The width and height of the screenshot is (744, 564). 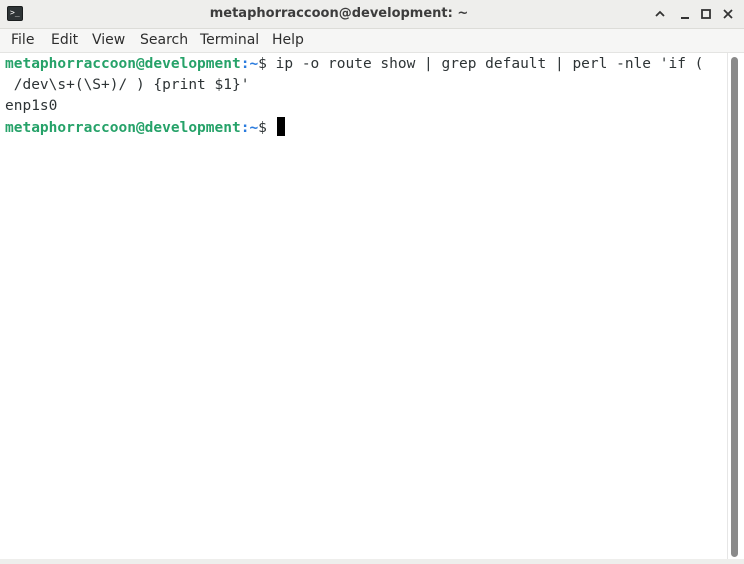 What do you see at coordinates (372, 561) in the screenshot?
I see `window-bottom-edge` at bounding box center [372, 561].